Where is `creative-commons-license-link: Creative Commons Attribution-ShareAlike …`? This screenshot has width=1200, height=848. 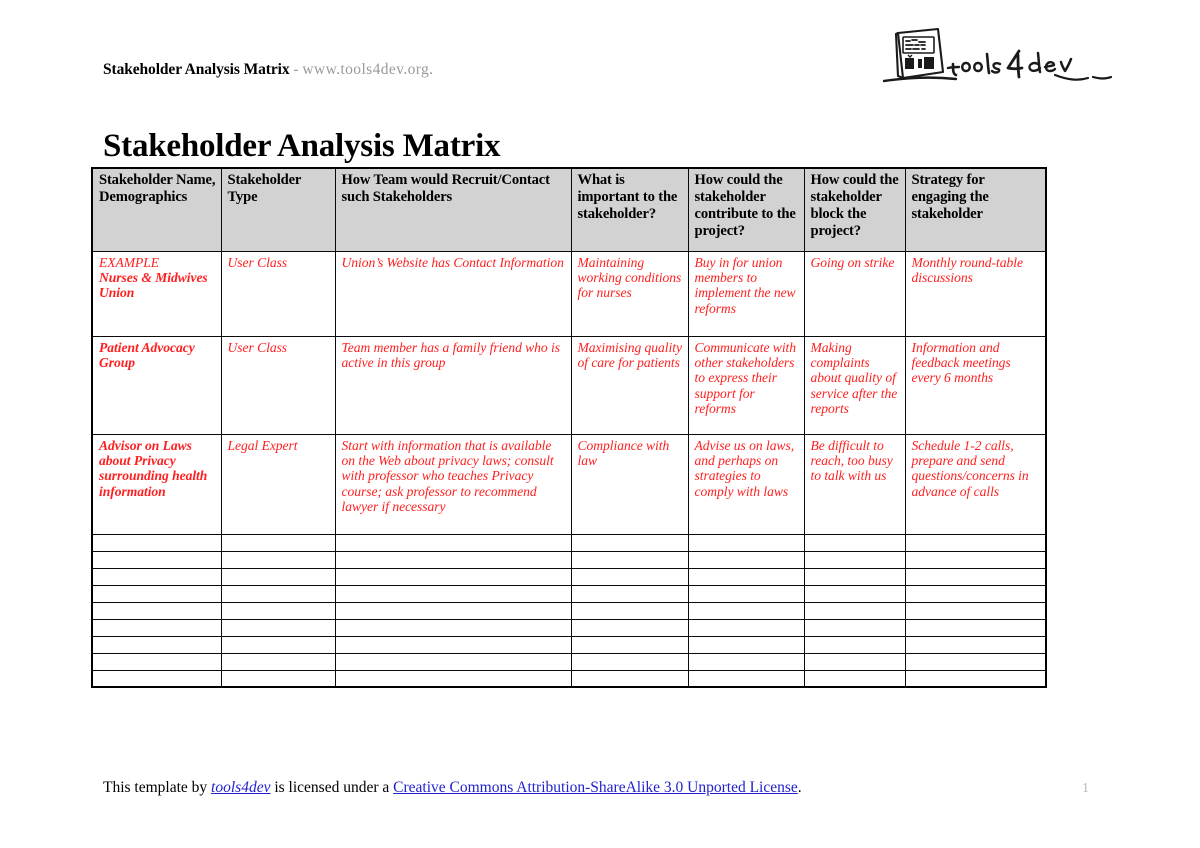 creative-commons-license-link: Creative Commons Attribution-ShareAlike … is located at coordinates (595, 787).